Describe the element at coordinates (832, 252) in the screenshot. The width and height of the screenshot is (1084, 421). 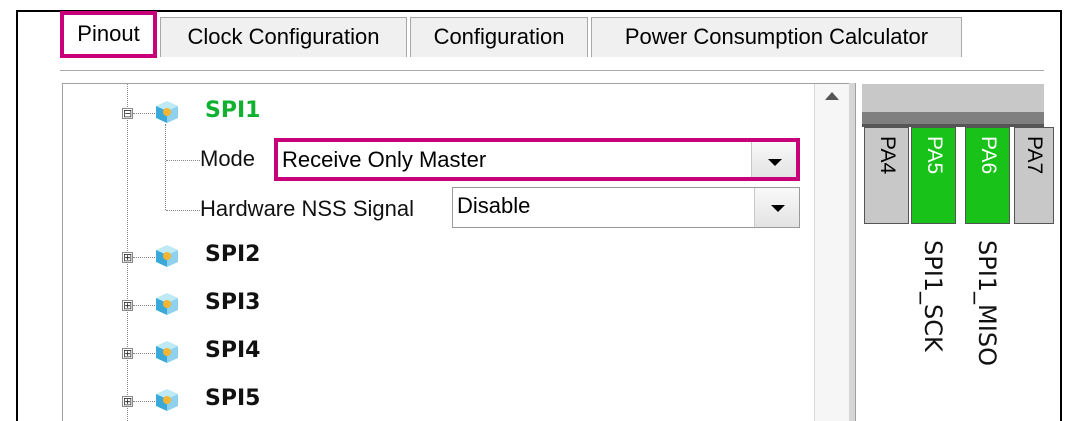
I see `tree-scrollbar` at that location.